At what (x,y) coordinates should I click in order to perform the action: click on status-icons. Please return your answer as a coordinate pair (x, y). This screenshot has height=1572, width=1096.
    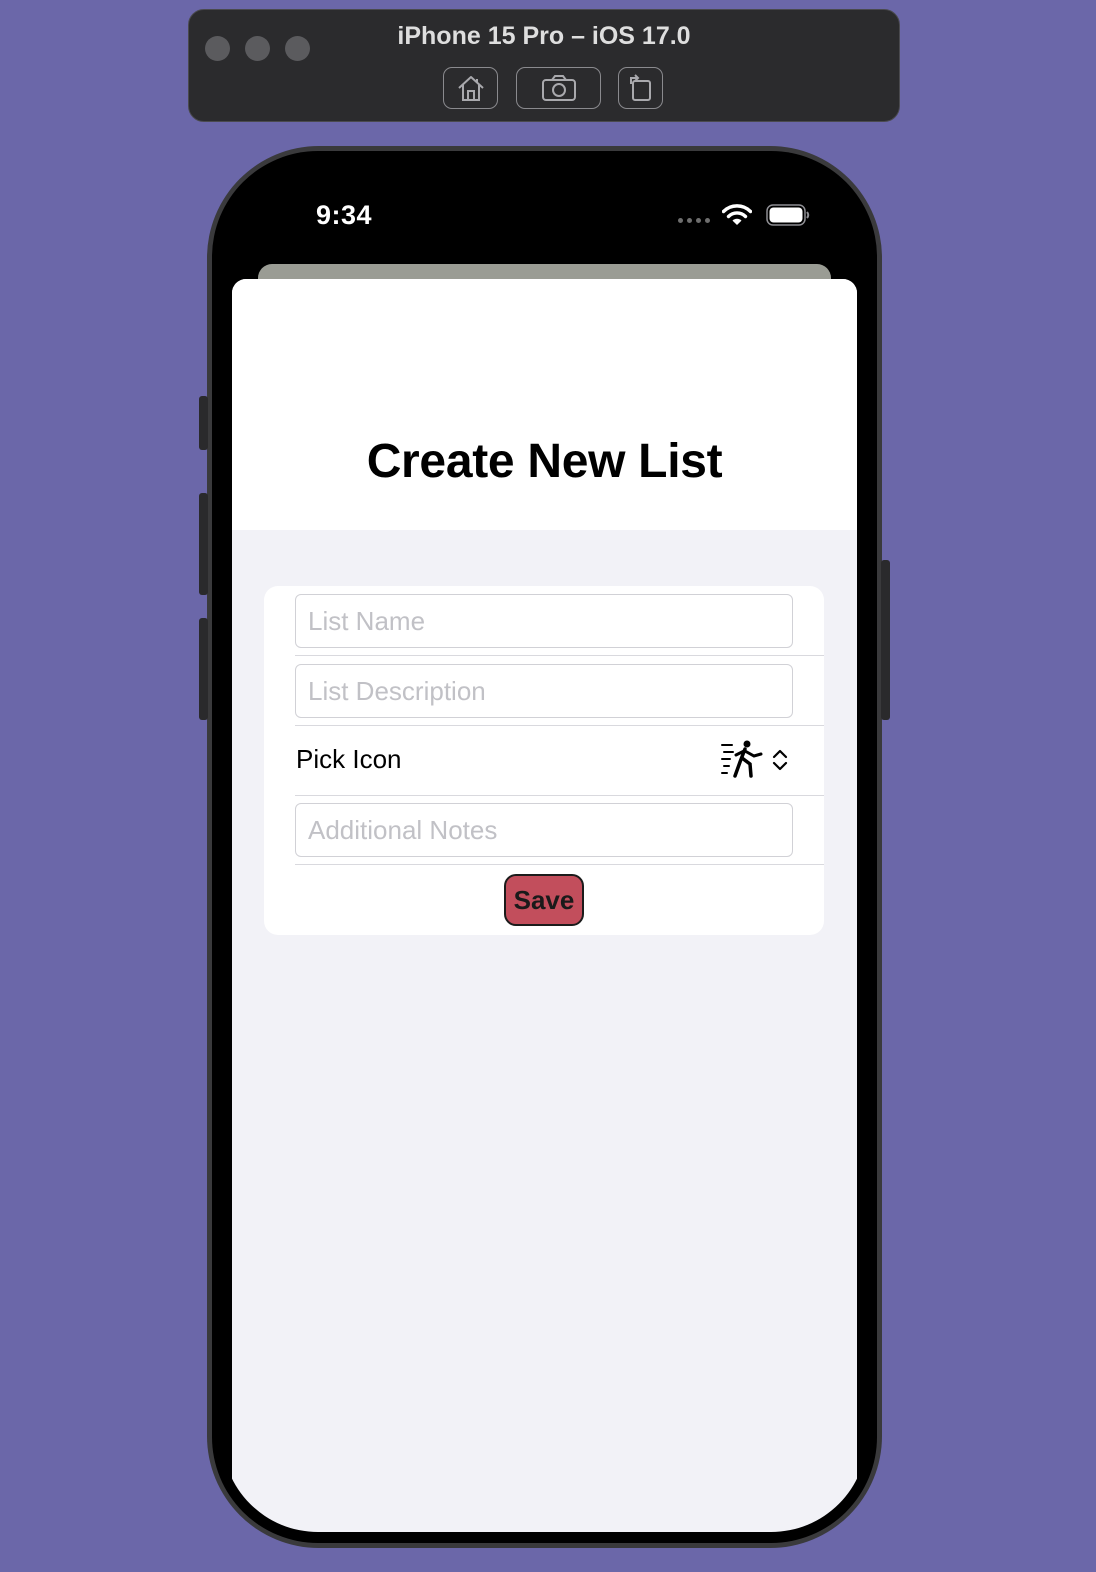
    Looking at the image, I should click on (744, 215).